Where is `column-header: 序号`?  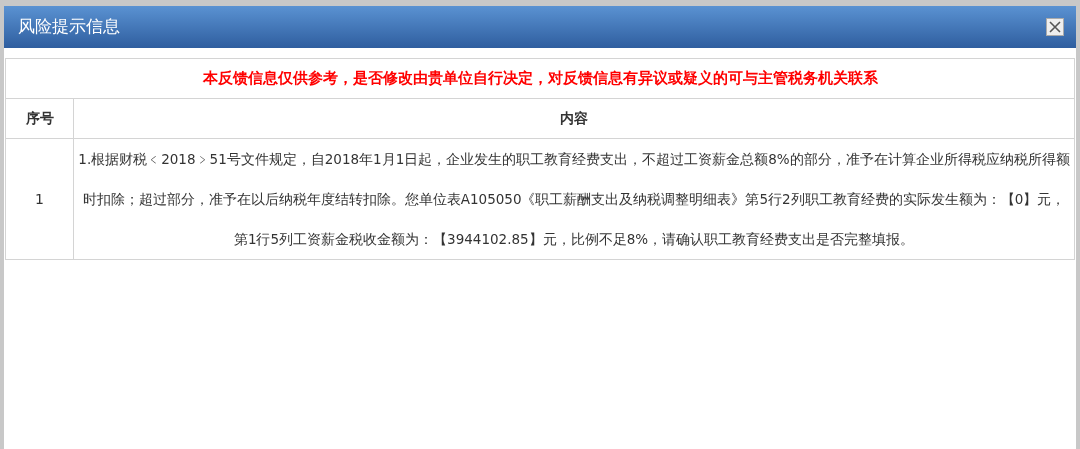 column-header: 序号 is located at coordinates (39, 118).